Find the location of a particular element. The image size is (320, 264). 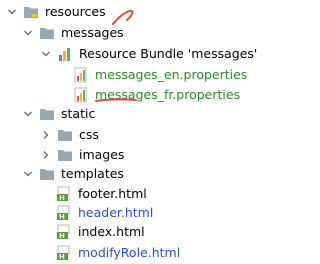

tree-item-static: static is located at coordinates (139, 114).